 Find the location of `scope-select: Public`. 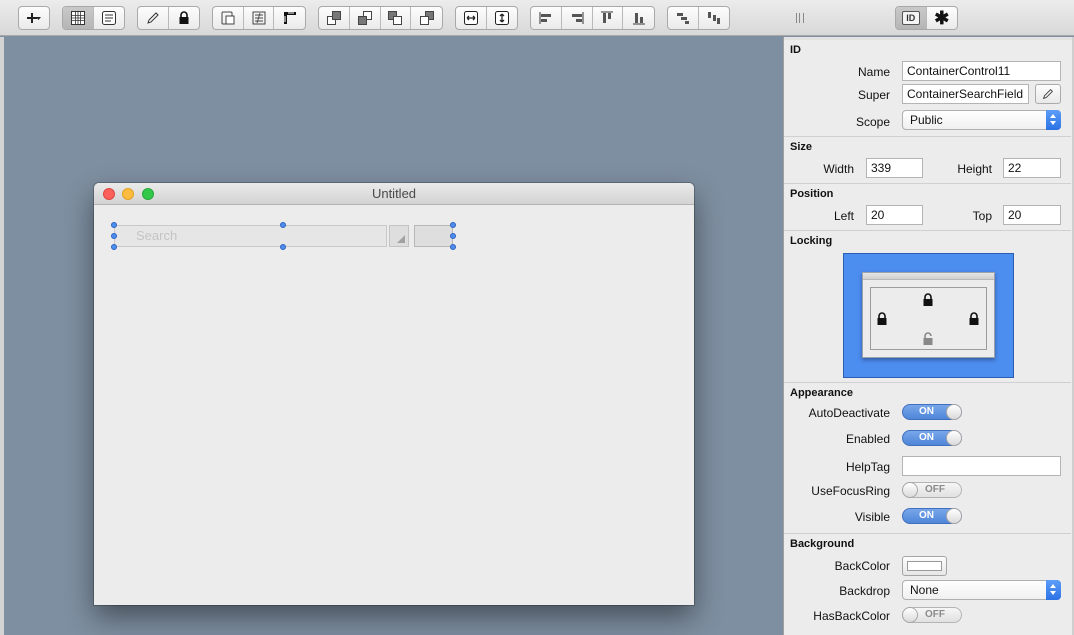

scope-select: Public is located at coordinates (981, 120).